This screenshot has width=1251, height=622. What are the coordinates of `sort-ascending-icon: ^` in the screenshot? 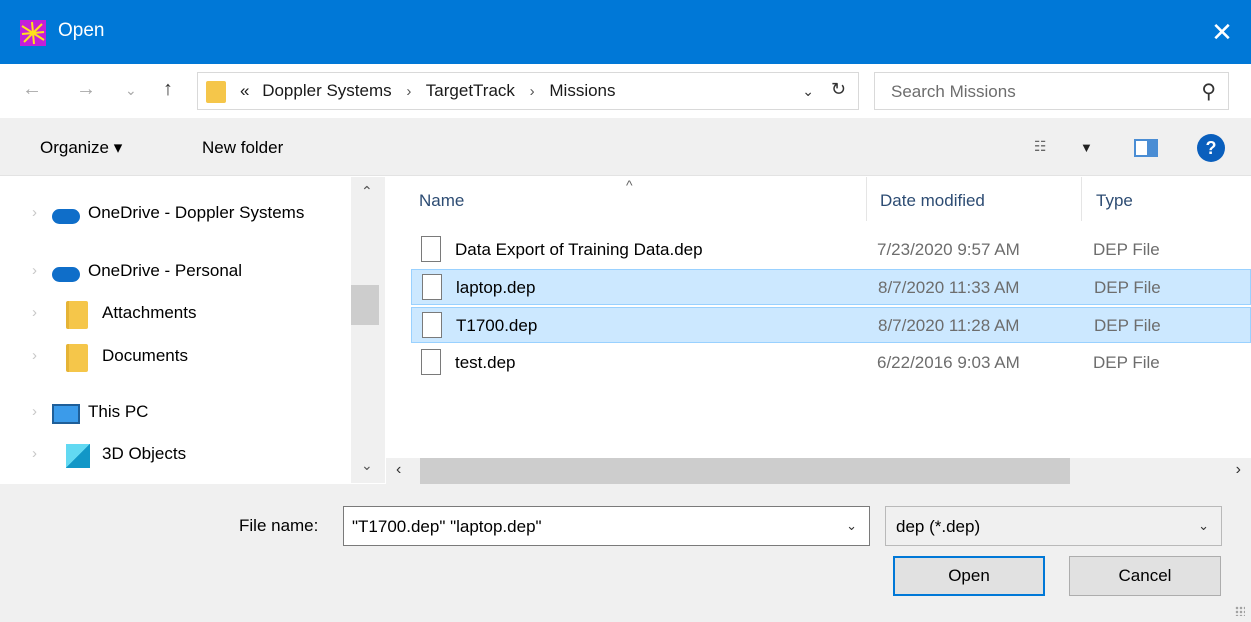 It's located at (629, 185).